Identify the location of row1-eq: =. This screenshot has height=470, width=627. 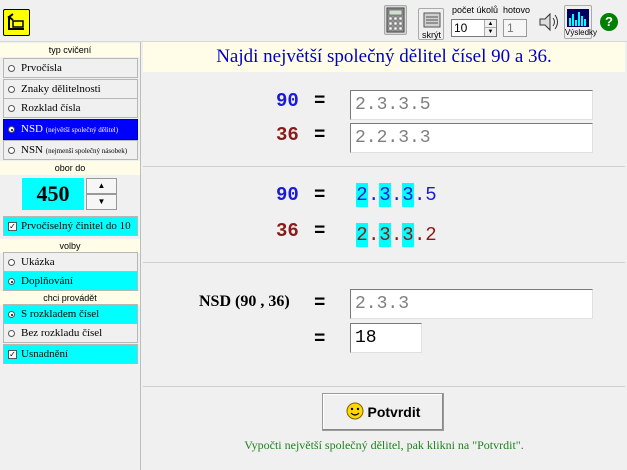
(320, 101).